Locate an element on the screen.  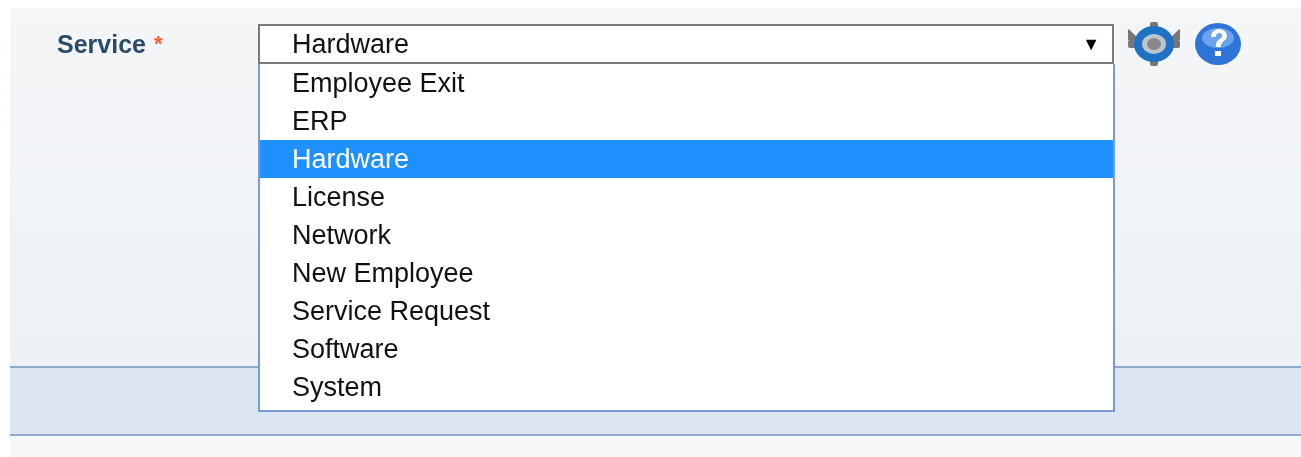
dropdown-option: Software is located at coordinates (686, 349).